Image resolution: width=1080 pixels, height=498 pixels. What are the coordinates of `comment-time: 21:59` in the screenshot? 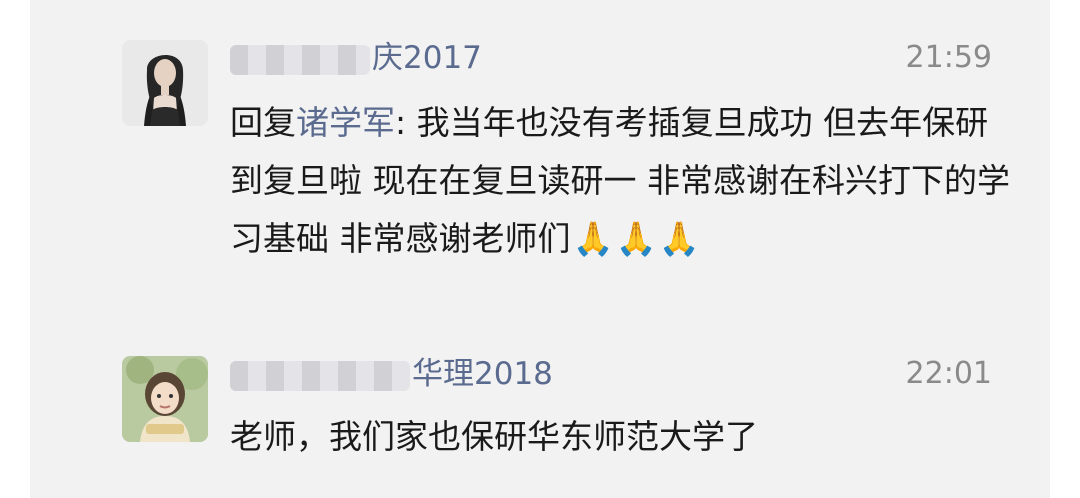 It's located at (948, 57).